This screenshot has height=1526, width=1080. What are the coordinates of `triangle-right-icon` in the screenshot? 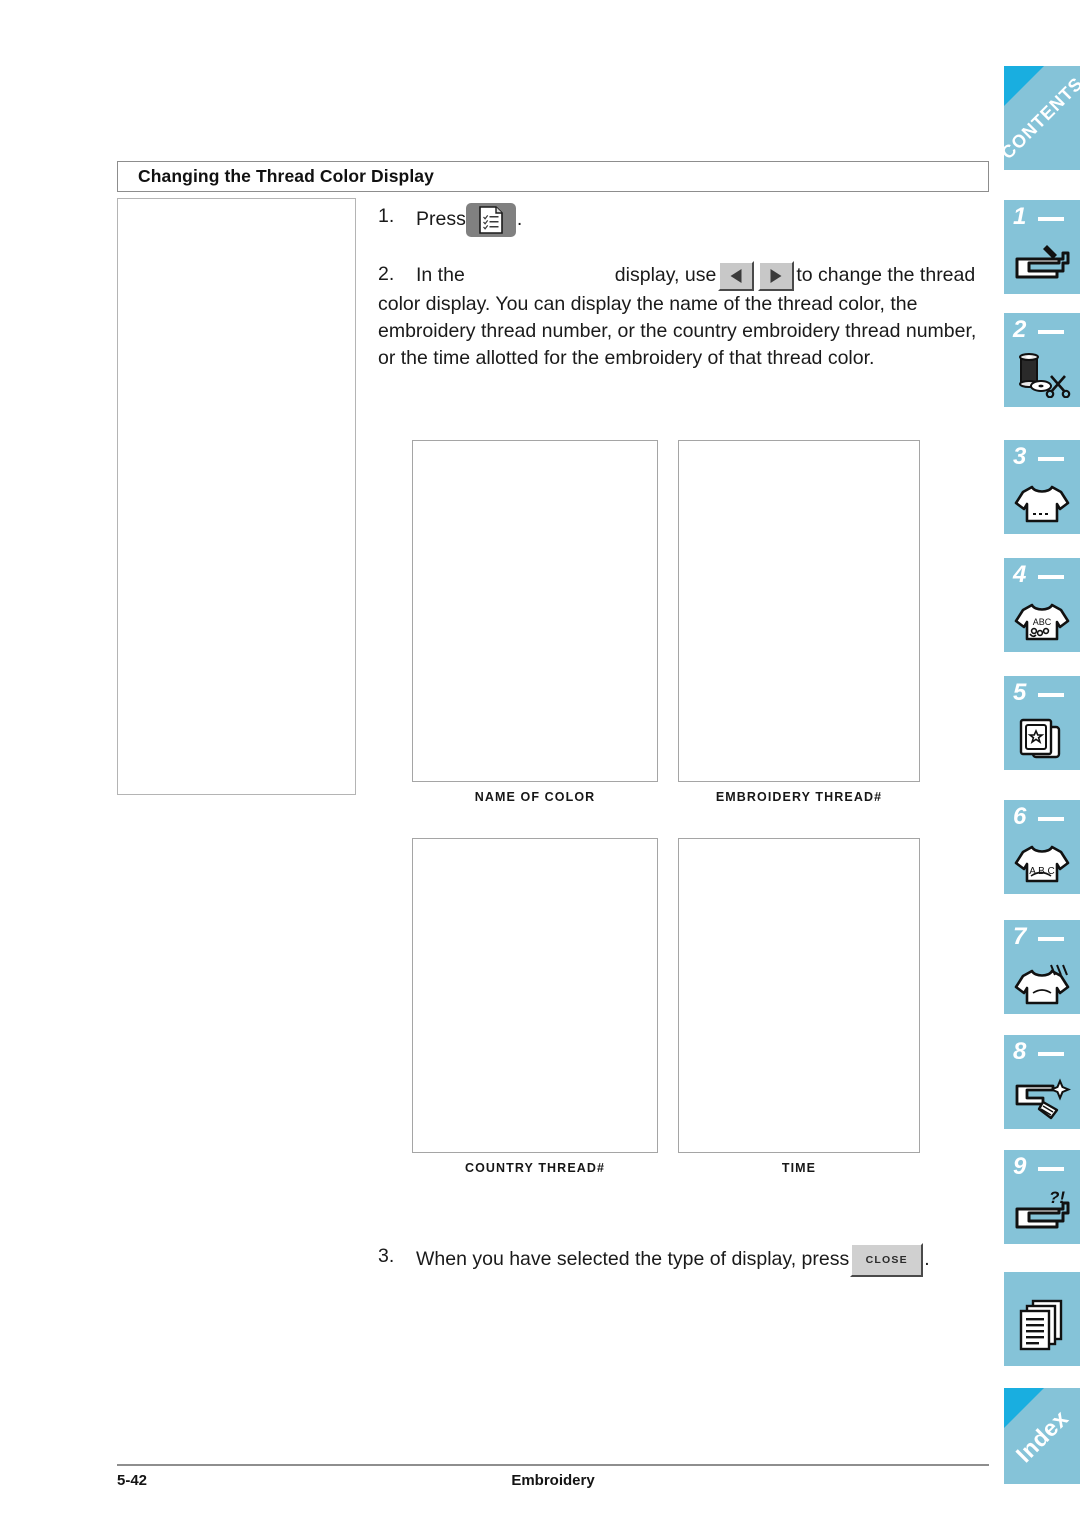 It's located at (776, 276).